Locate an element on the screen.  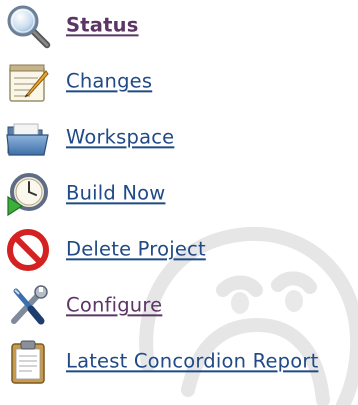
no-entry-icon is located at coordinates (28, 250).